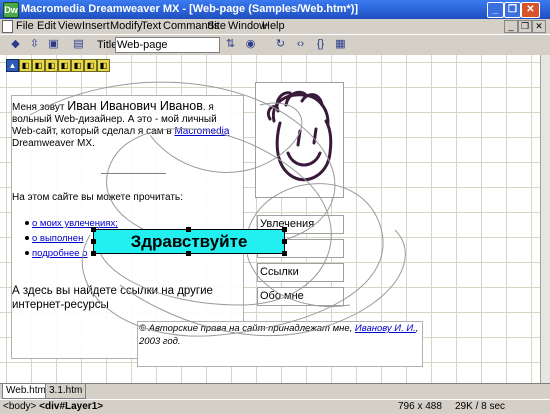 This screenshot has width=550, height=414. What do you see at coordinates (545, 219) in the screenshot?
I see `vertical-scrollbar` at bounding box center [545, 219].